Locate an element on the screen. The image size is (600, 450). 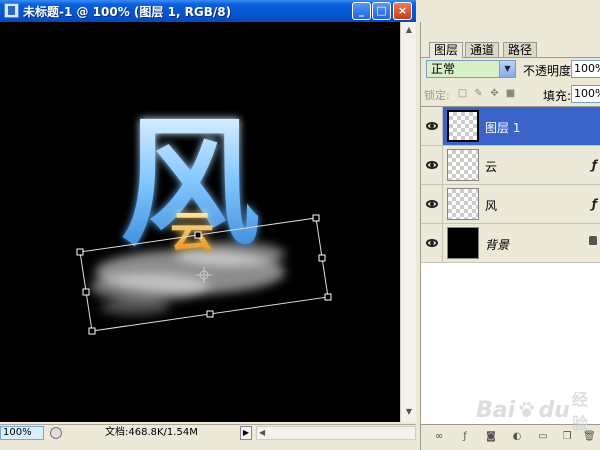
status-menu-arrow-icon: ▶ is located at coordinates (246, 433).